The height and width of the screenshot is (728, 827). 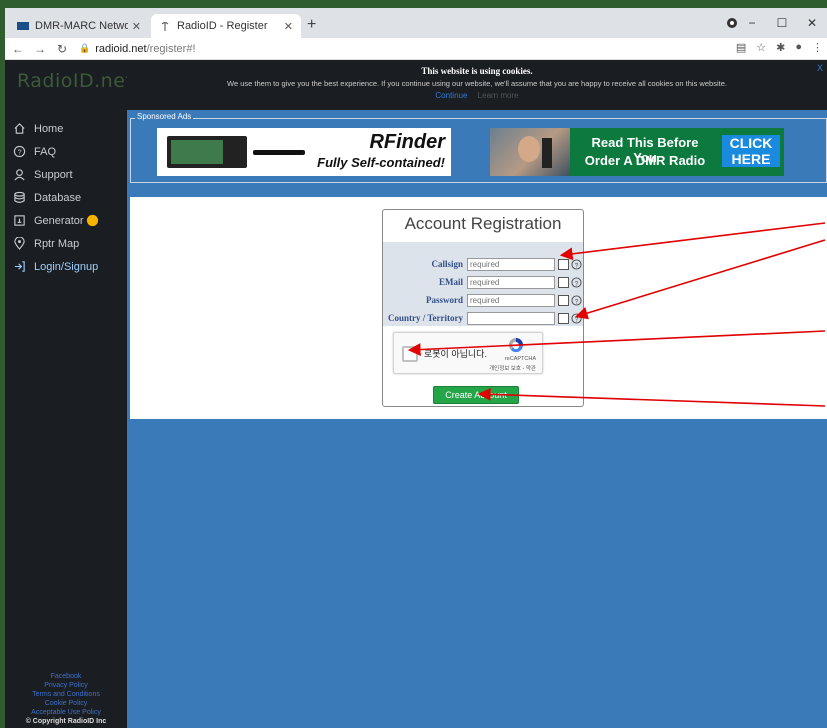 I want to click on cookie-close-icon: X, so click(x=820, y=68).